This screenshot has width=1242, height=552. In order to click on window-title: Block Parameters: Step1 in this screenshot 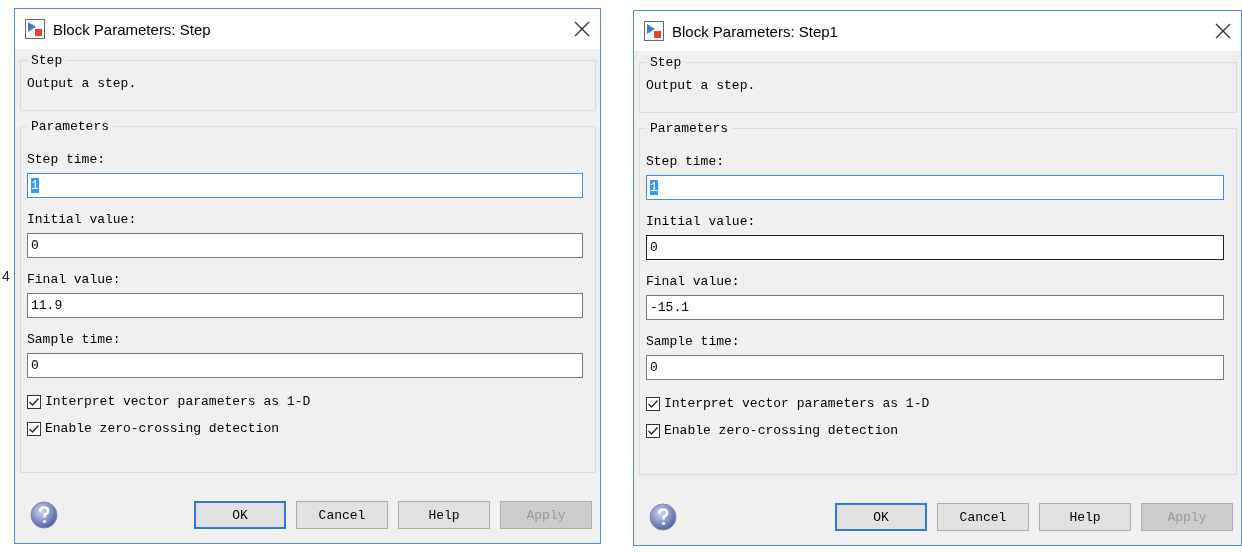, I will do `click(755, 31)`.